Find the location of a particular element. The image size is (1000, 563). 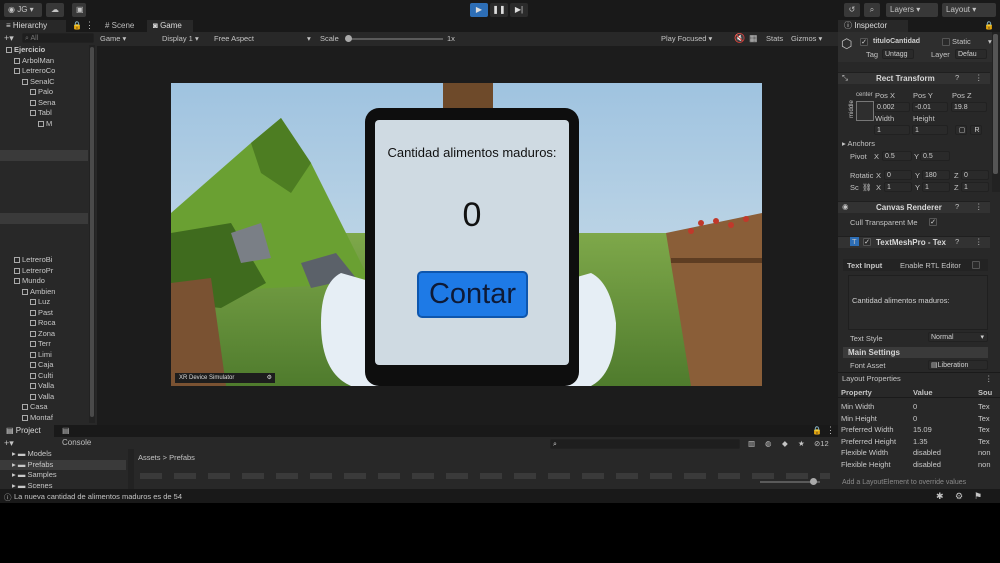

tab-scene: # Scene is located at coordinates (122, 26).